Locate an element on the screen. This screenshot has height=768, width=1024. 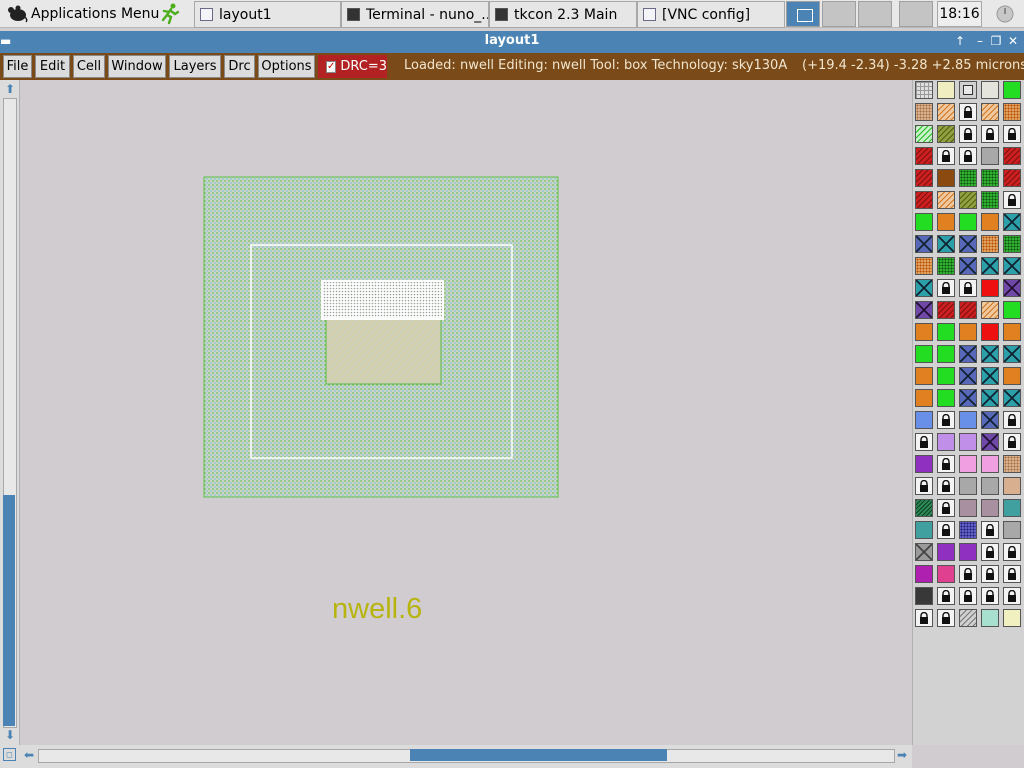
palette-layer-rose is located at coordinates (946, 574).